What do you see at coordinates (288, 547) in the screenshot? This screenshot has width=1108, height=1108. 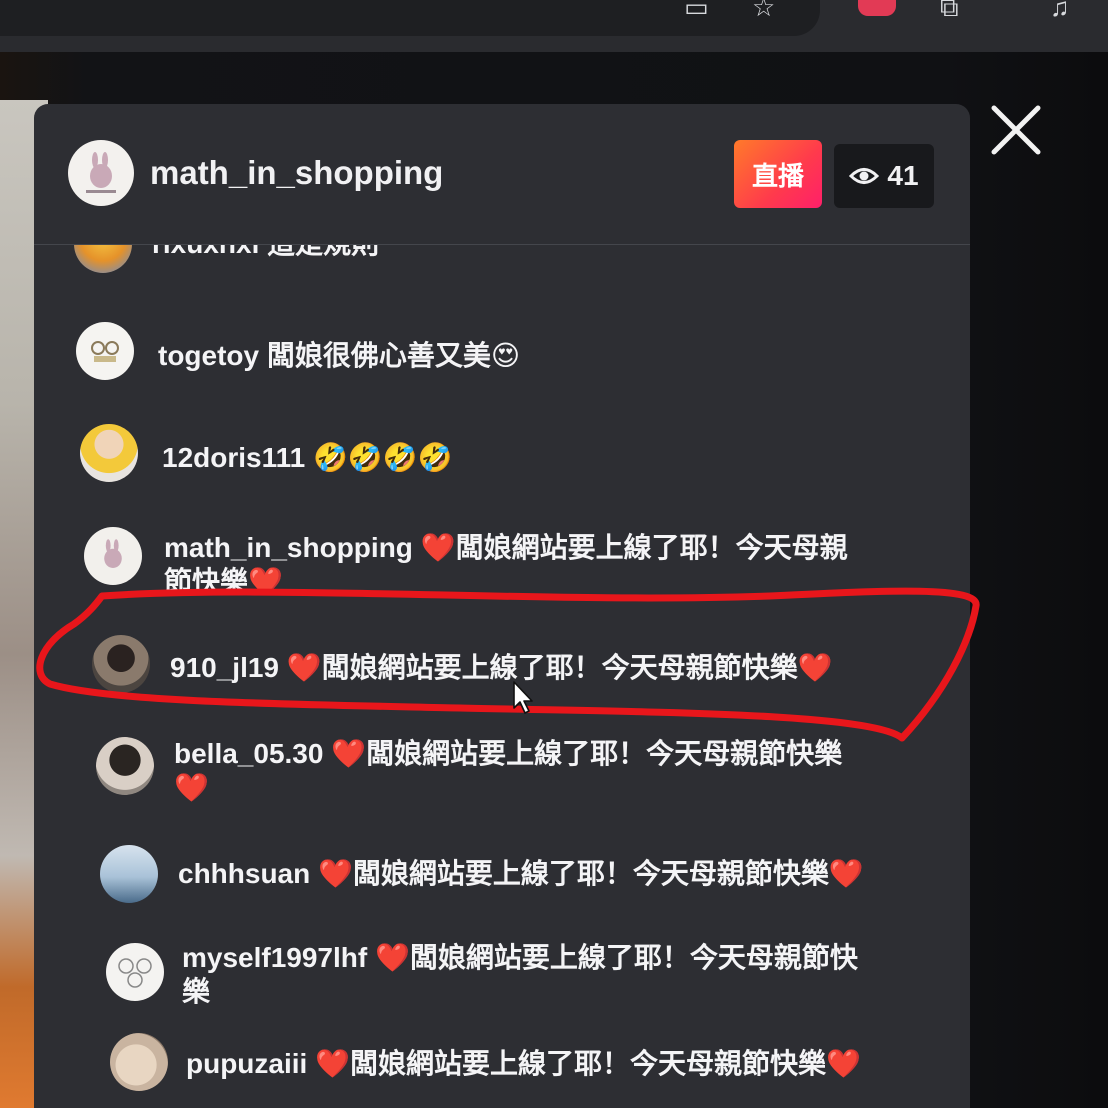 I see `message-username: math_in_shopping` at bounding box center [288, 547].